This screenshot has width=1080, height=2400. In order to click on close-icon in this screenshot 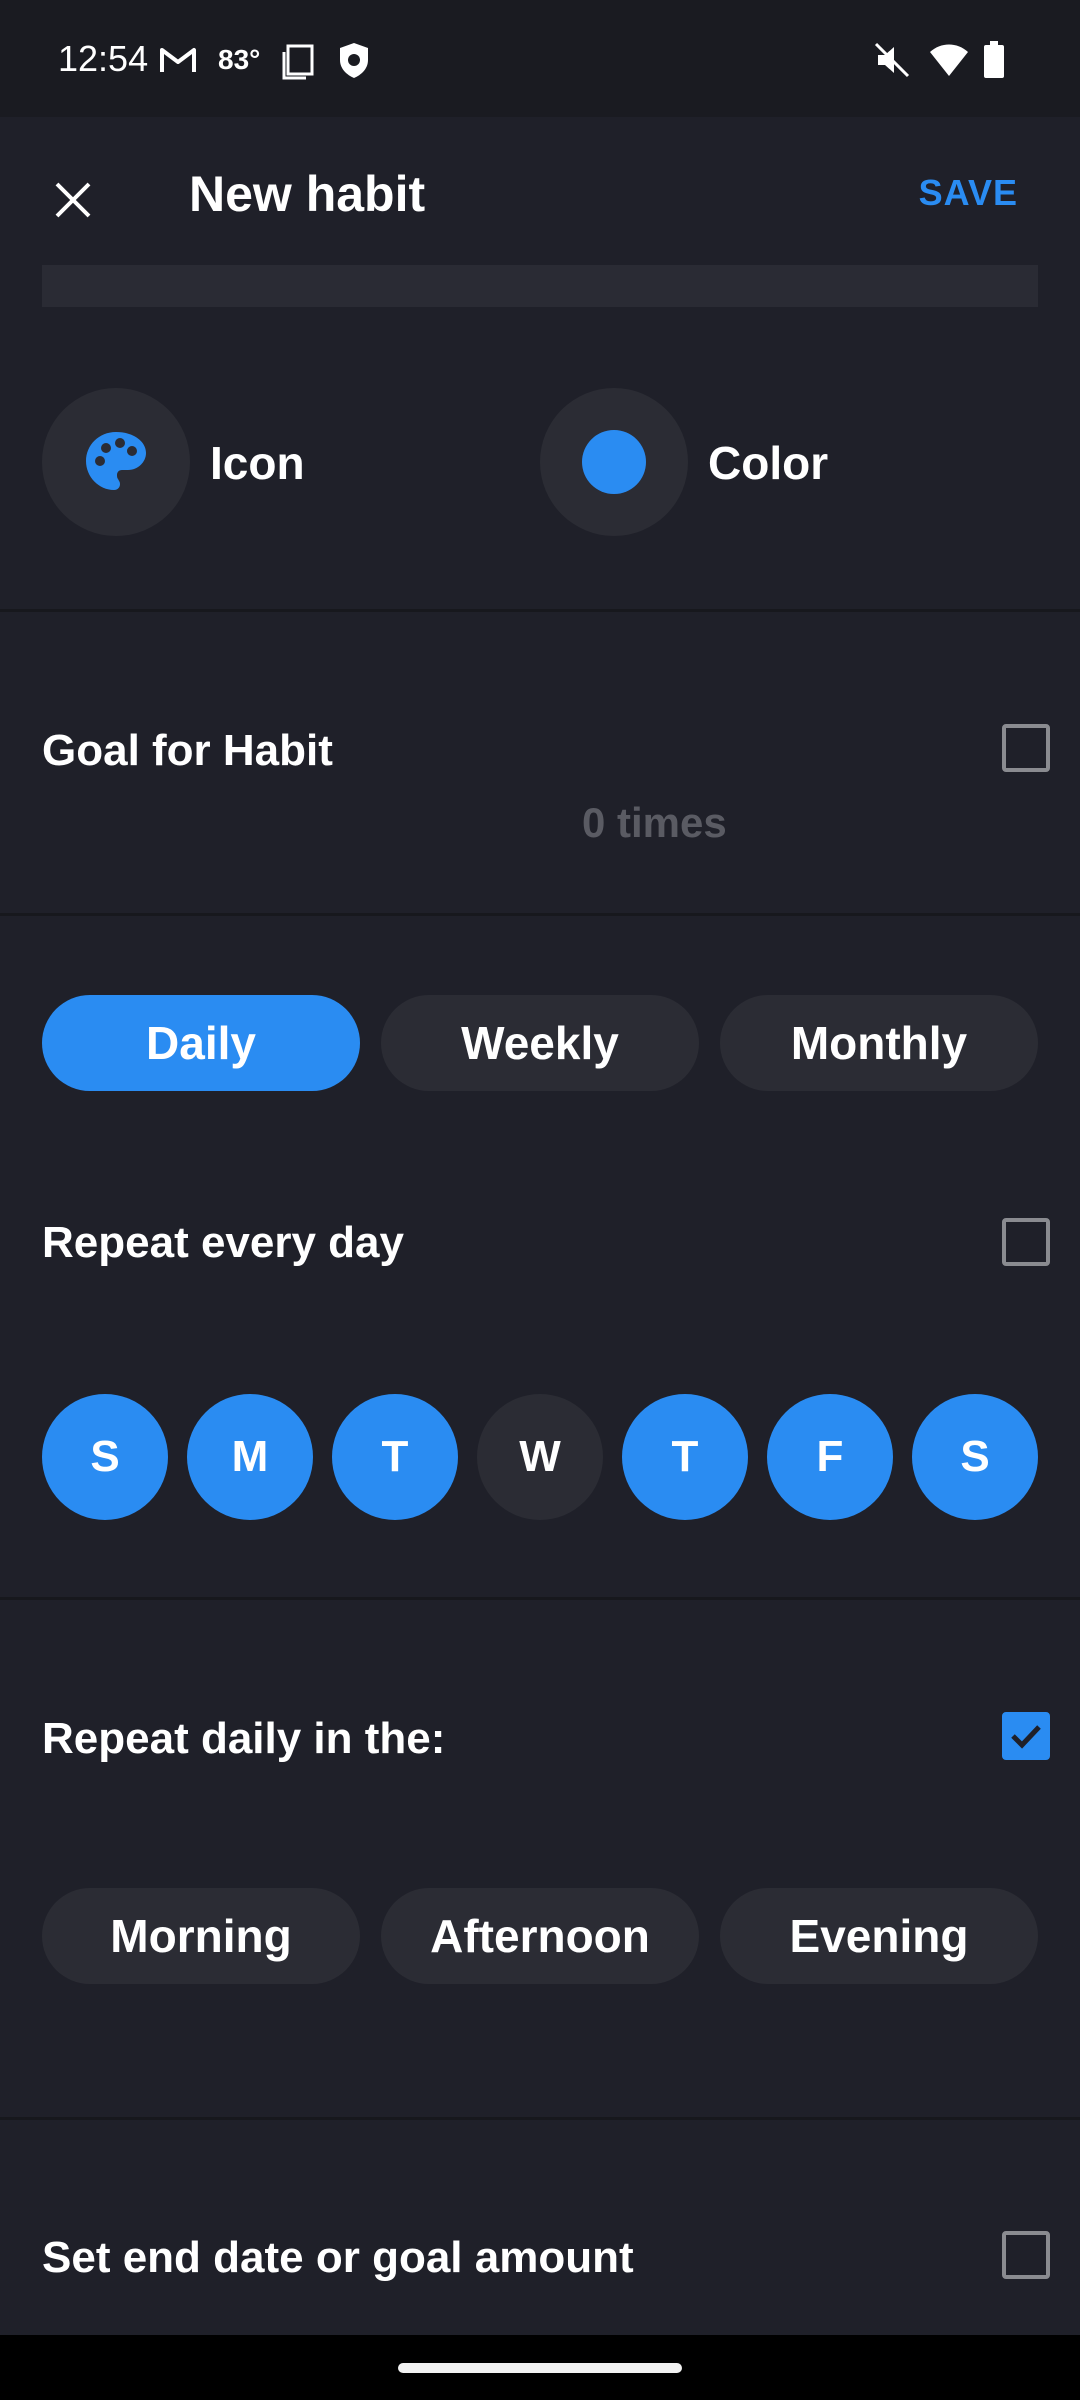, I will do `click(73, 200)`.